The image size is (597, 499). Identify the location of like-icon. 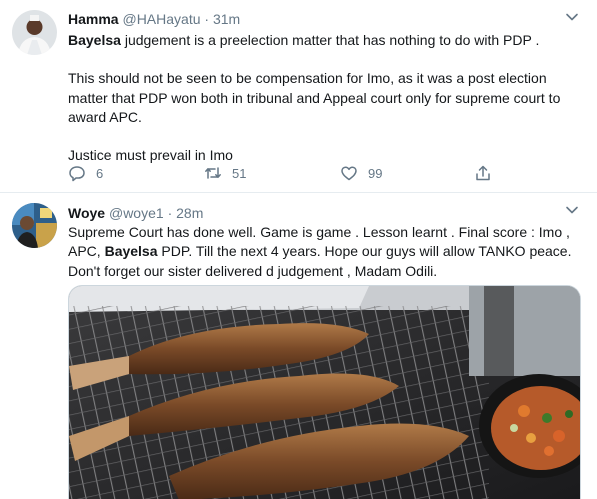
(349, 173).